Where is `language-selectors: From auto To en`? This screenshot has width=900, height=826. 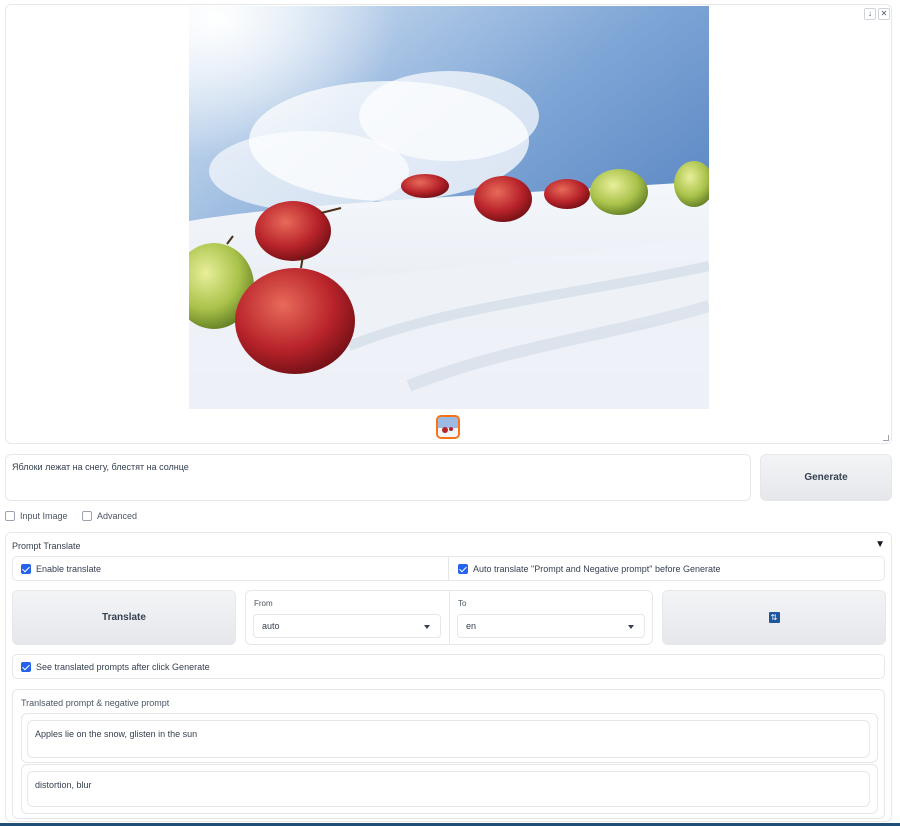 language-selectors: From auto To en is located at coordinates (449, 617).